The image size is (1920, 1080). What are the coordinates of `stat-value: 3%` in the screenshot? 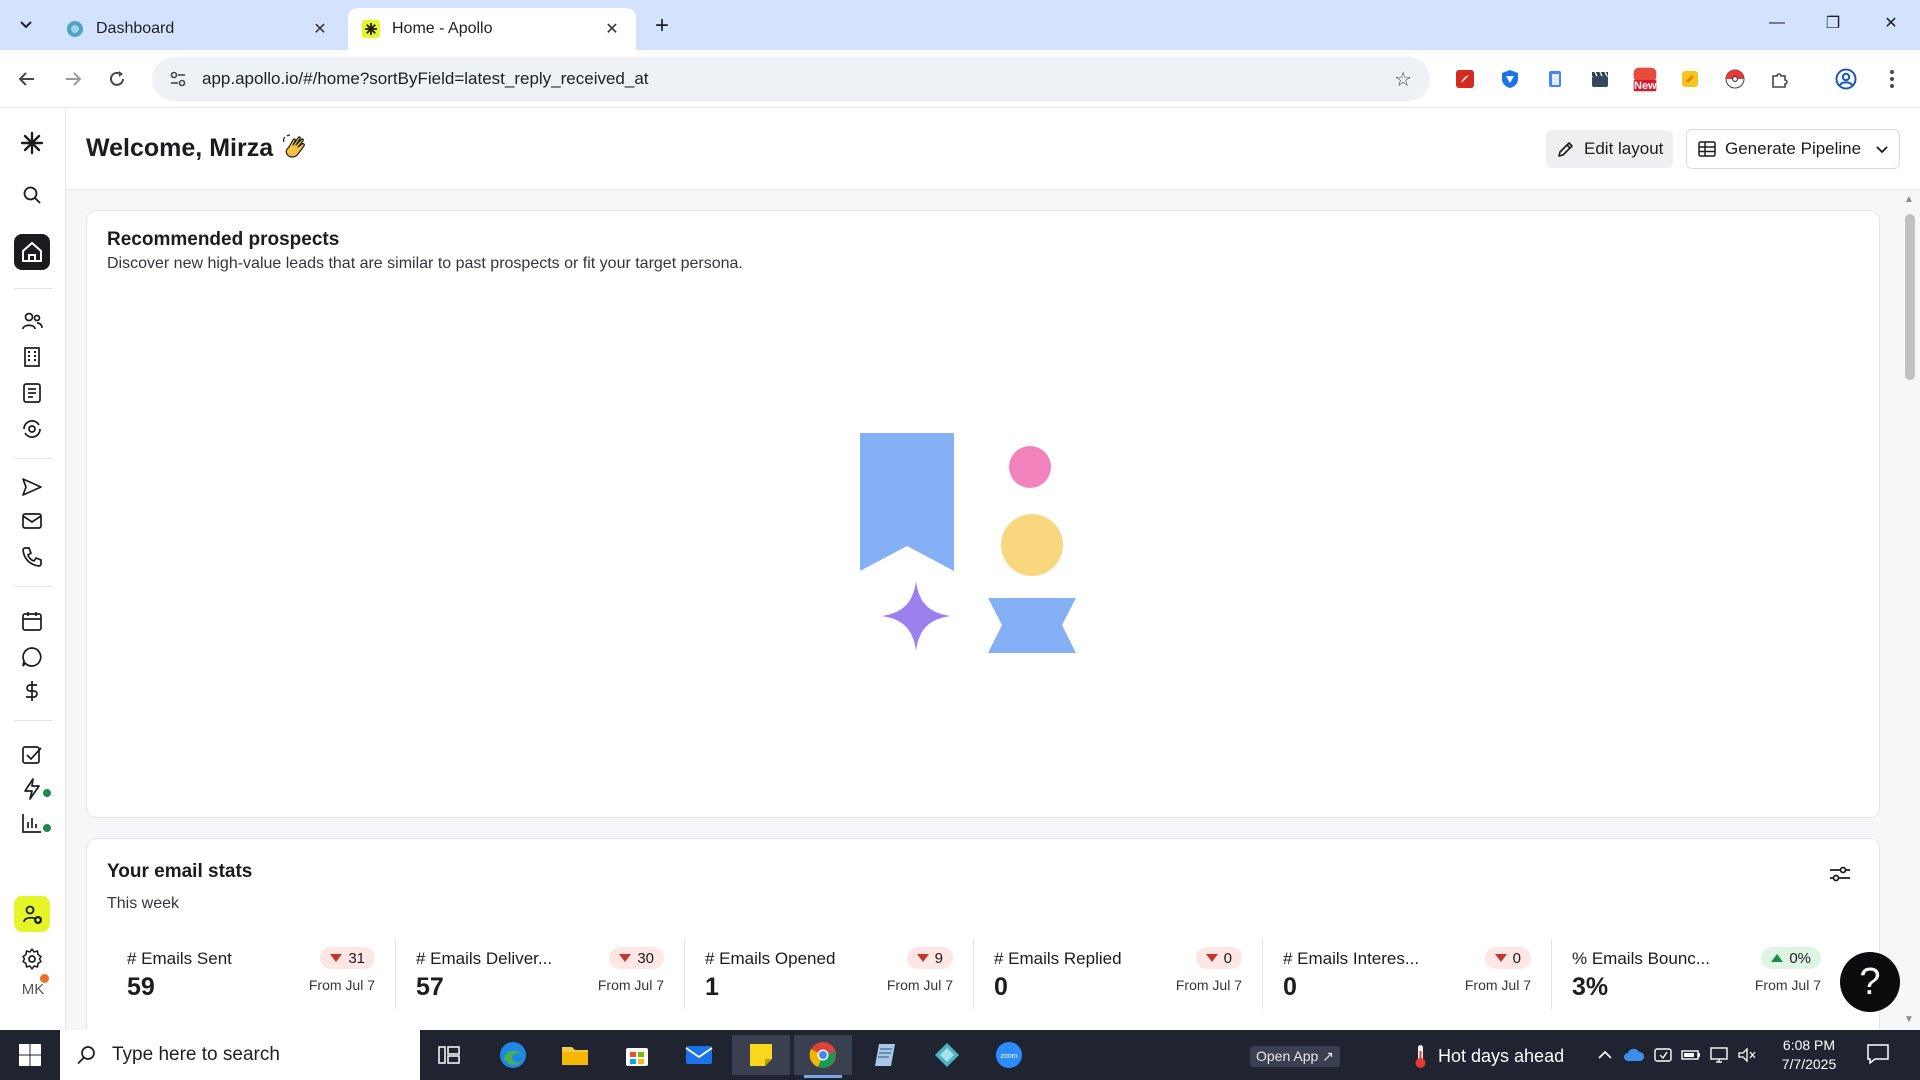 It's located at (1590, 987).